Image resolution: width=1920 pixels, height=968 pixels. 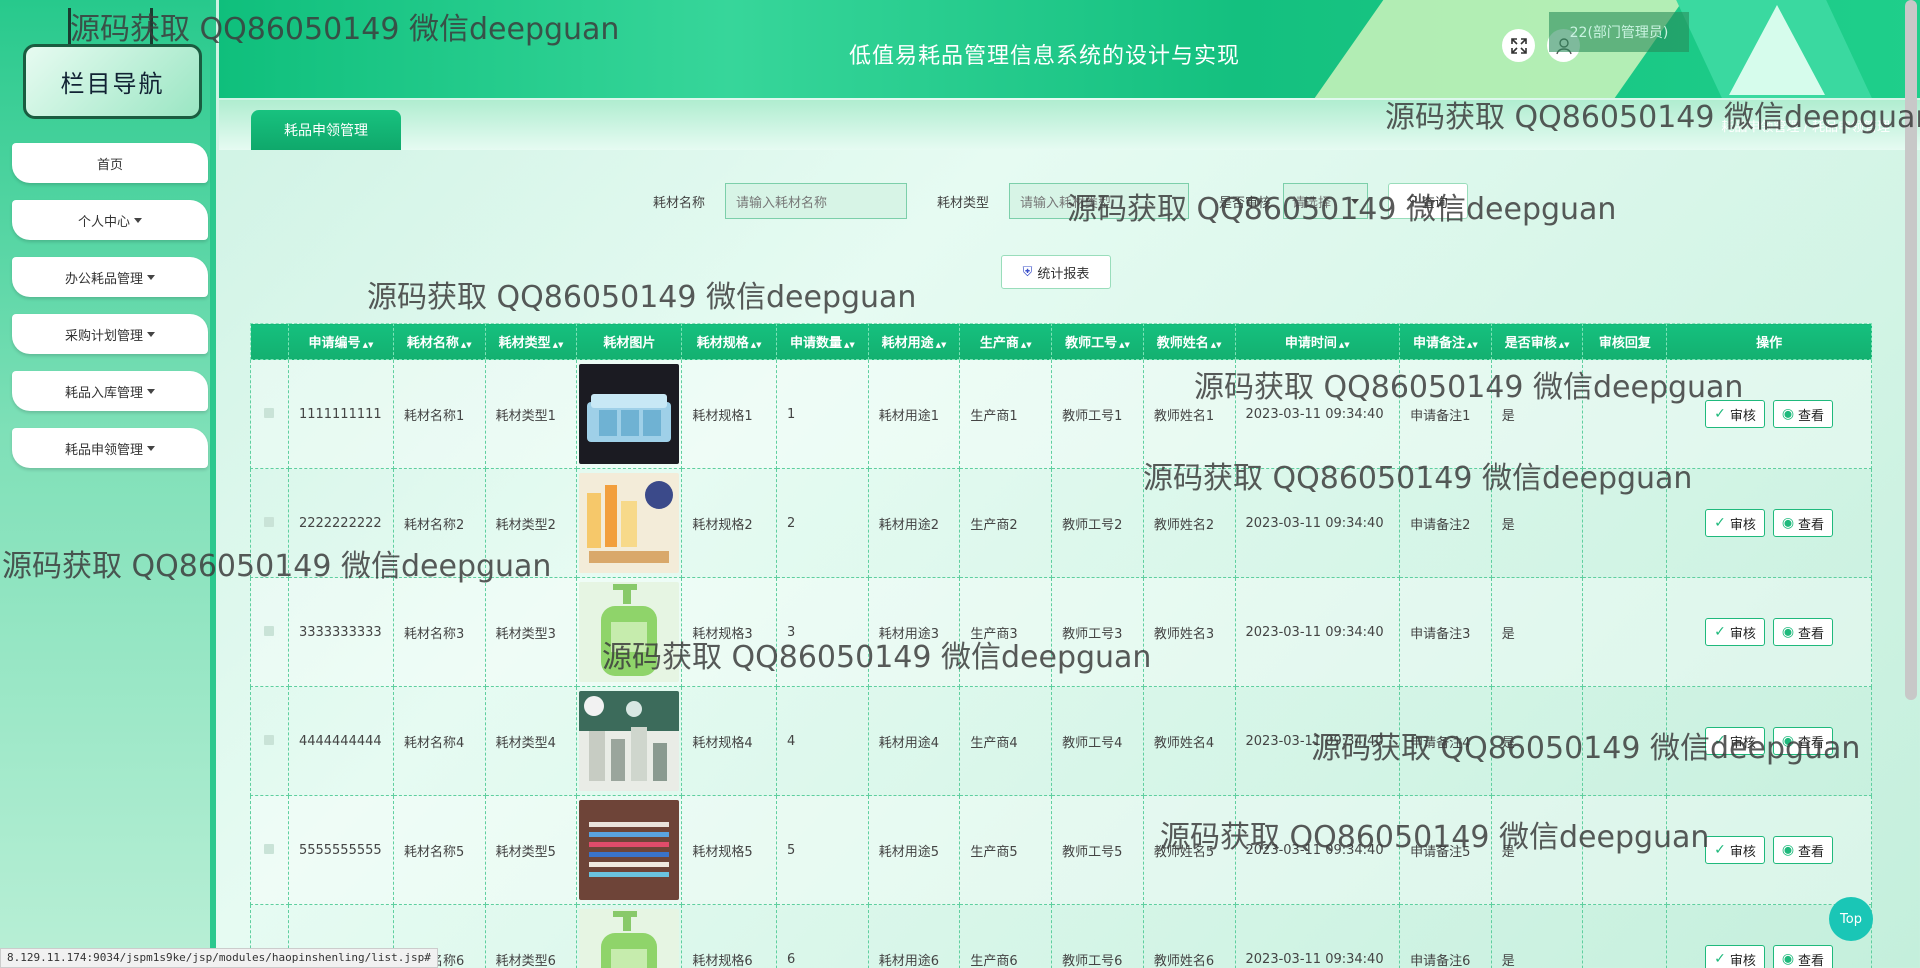 I want to click on audit-select: 请选择, so click(x=1326, y=201).